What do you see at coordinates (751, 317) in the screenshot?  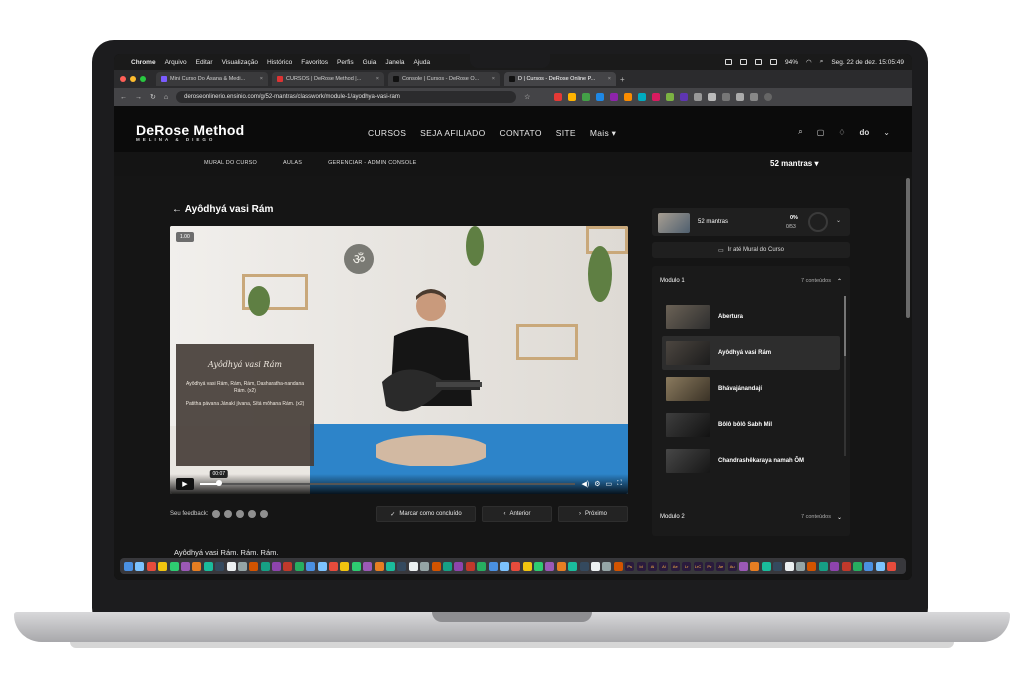 I see `lesson-item: Abertura` at bounding box center [751, 317].